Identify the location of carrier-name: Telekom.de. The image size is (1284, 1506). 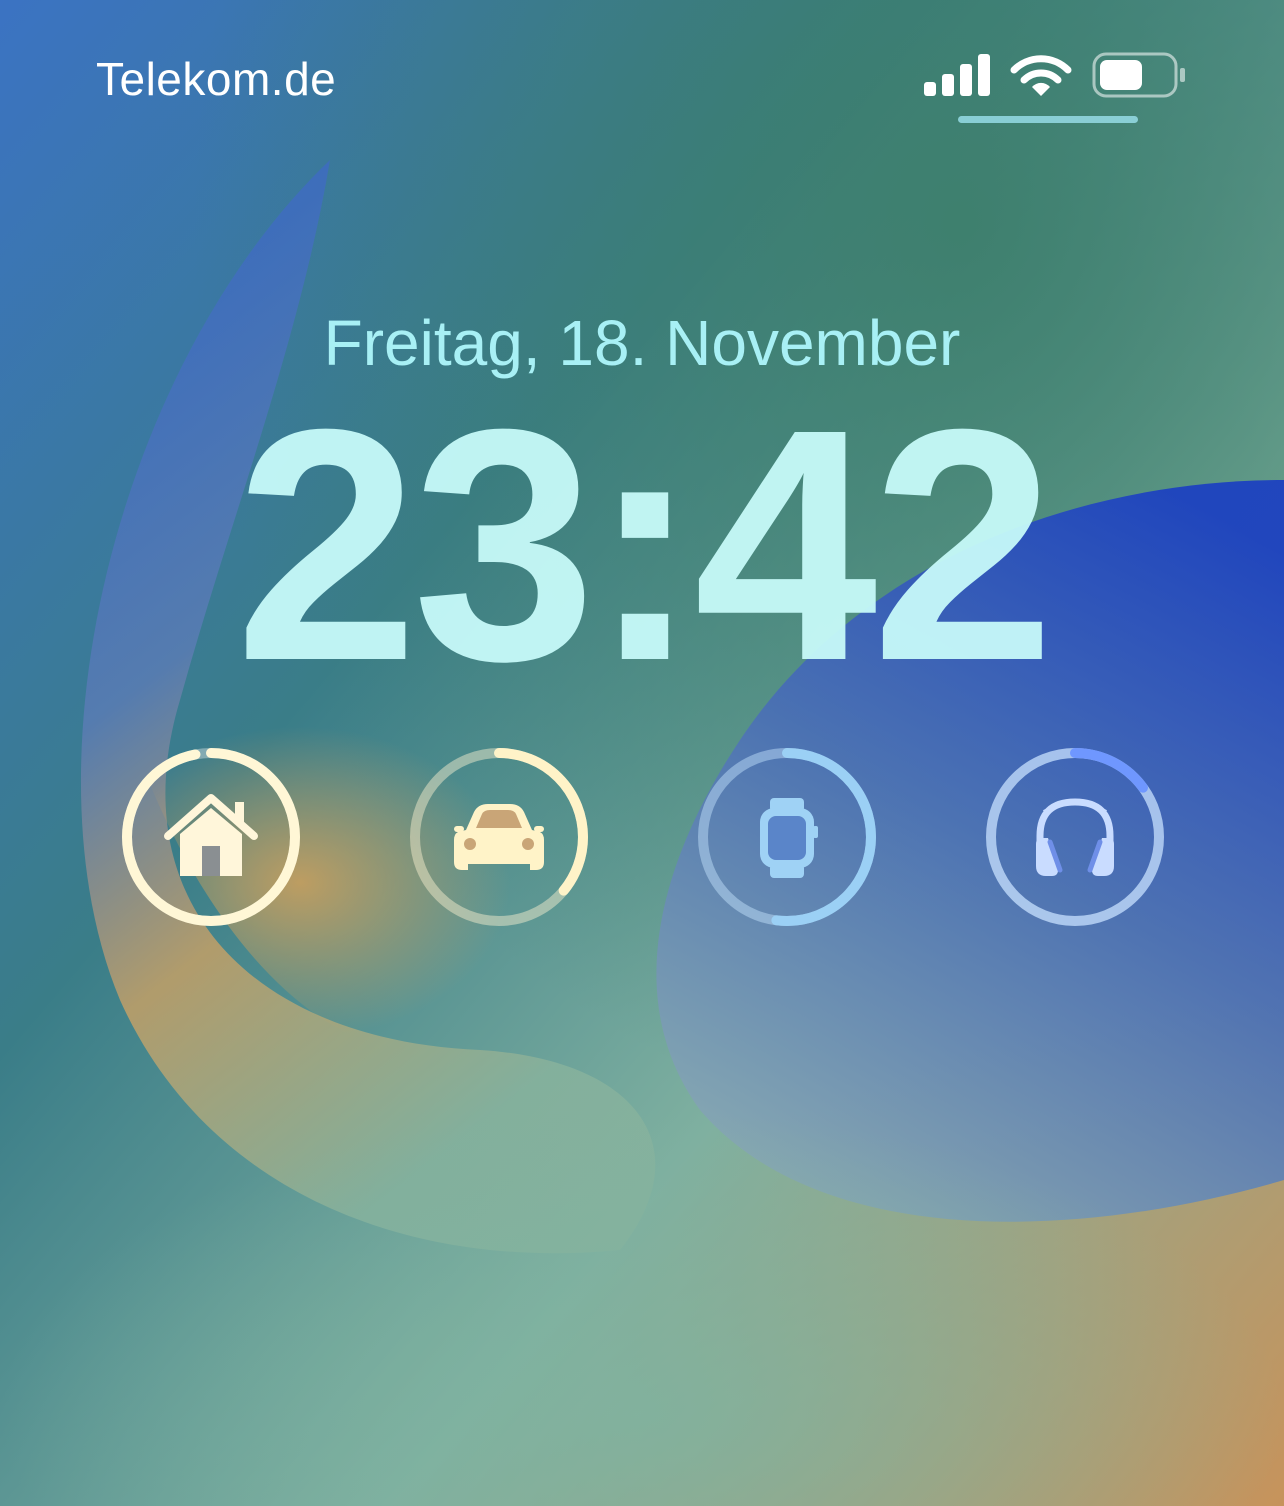
(216, 79).